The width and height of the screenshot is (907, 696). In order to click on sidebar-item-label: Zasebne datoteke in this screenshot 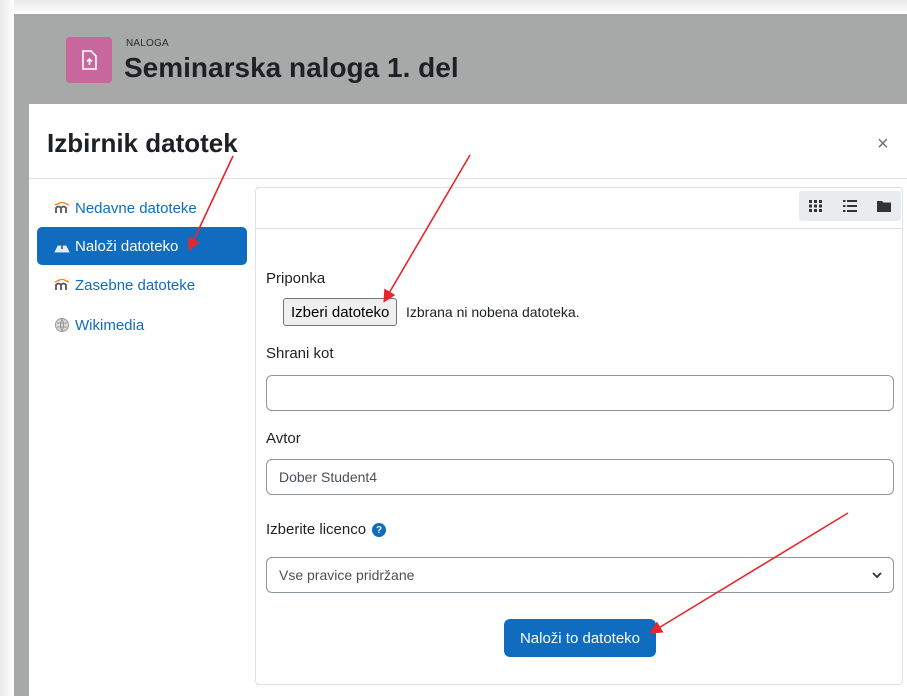, I will do `click(135, 285)`.